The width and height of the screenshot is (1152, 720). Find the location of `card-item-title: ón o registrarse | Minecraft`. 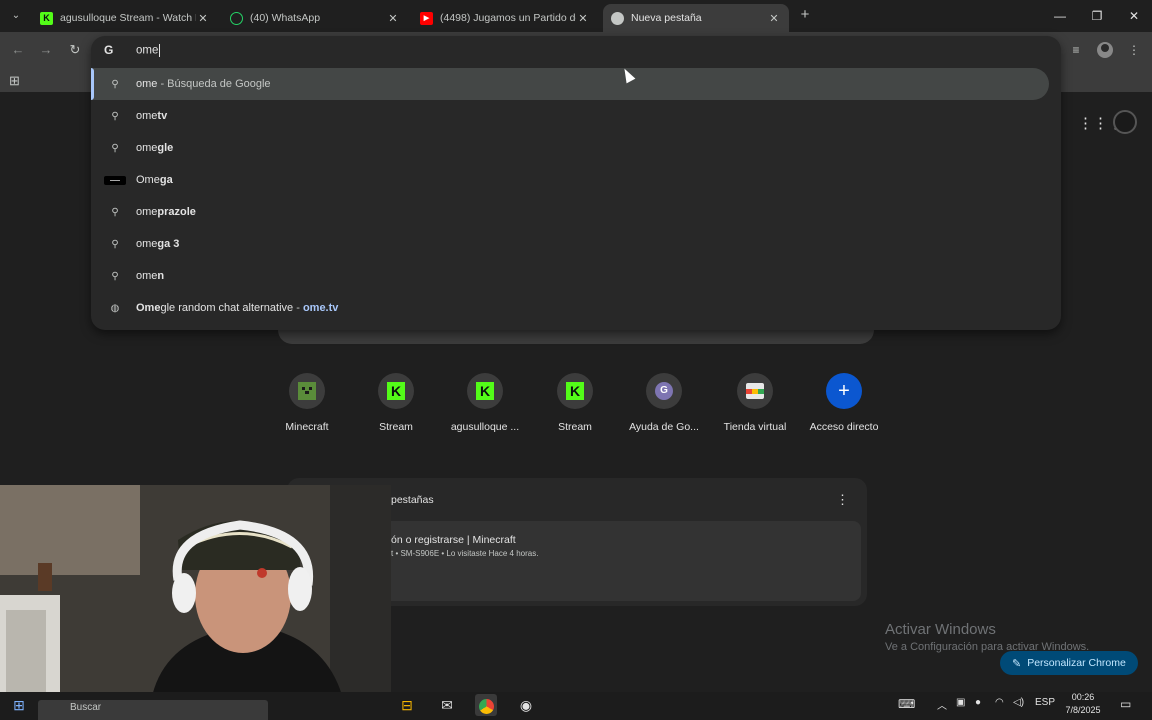

card-item-title: ón o registrarse | Minecraft is located at coordinates (453, 540).